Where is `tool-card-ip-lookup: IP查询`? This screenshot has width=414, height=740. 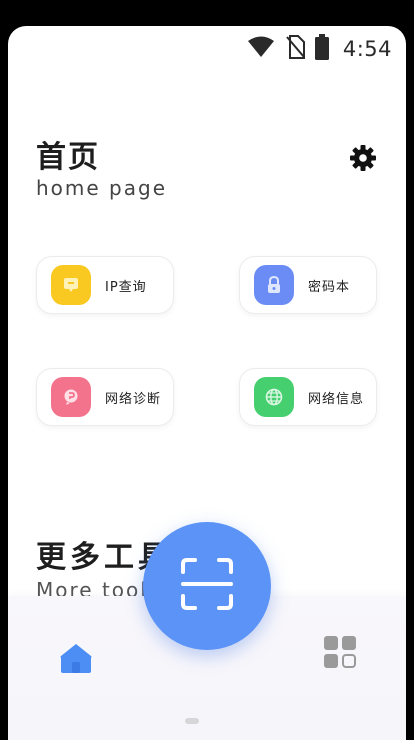
tool-card-ip-lookup: IP查询 is located at coordinates (105, 285).